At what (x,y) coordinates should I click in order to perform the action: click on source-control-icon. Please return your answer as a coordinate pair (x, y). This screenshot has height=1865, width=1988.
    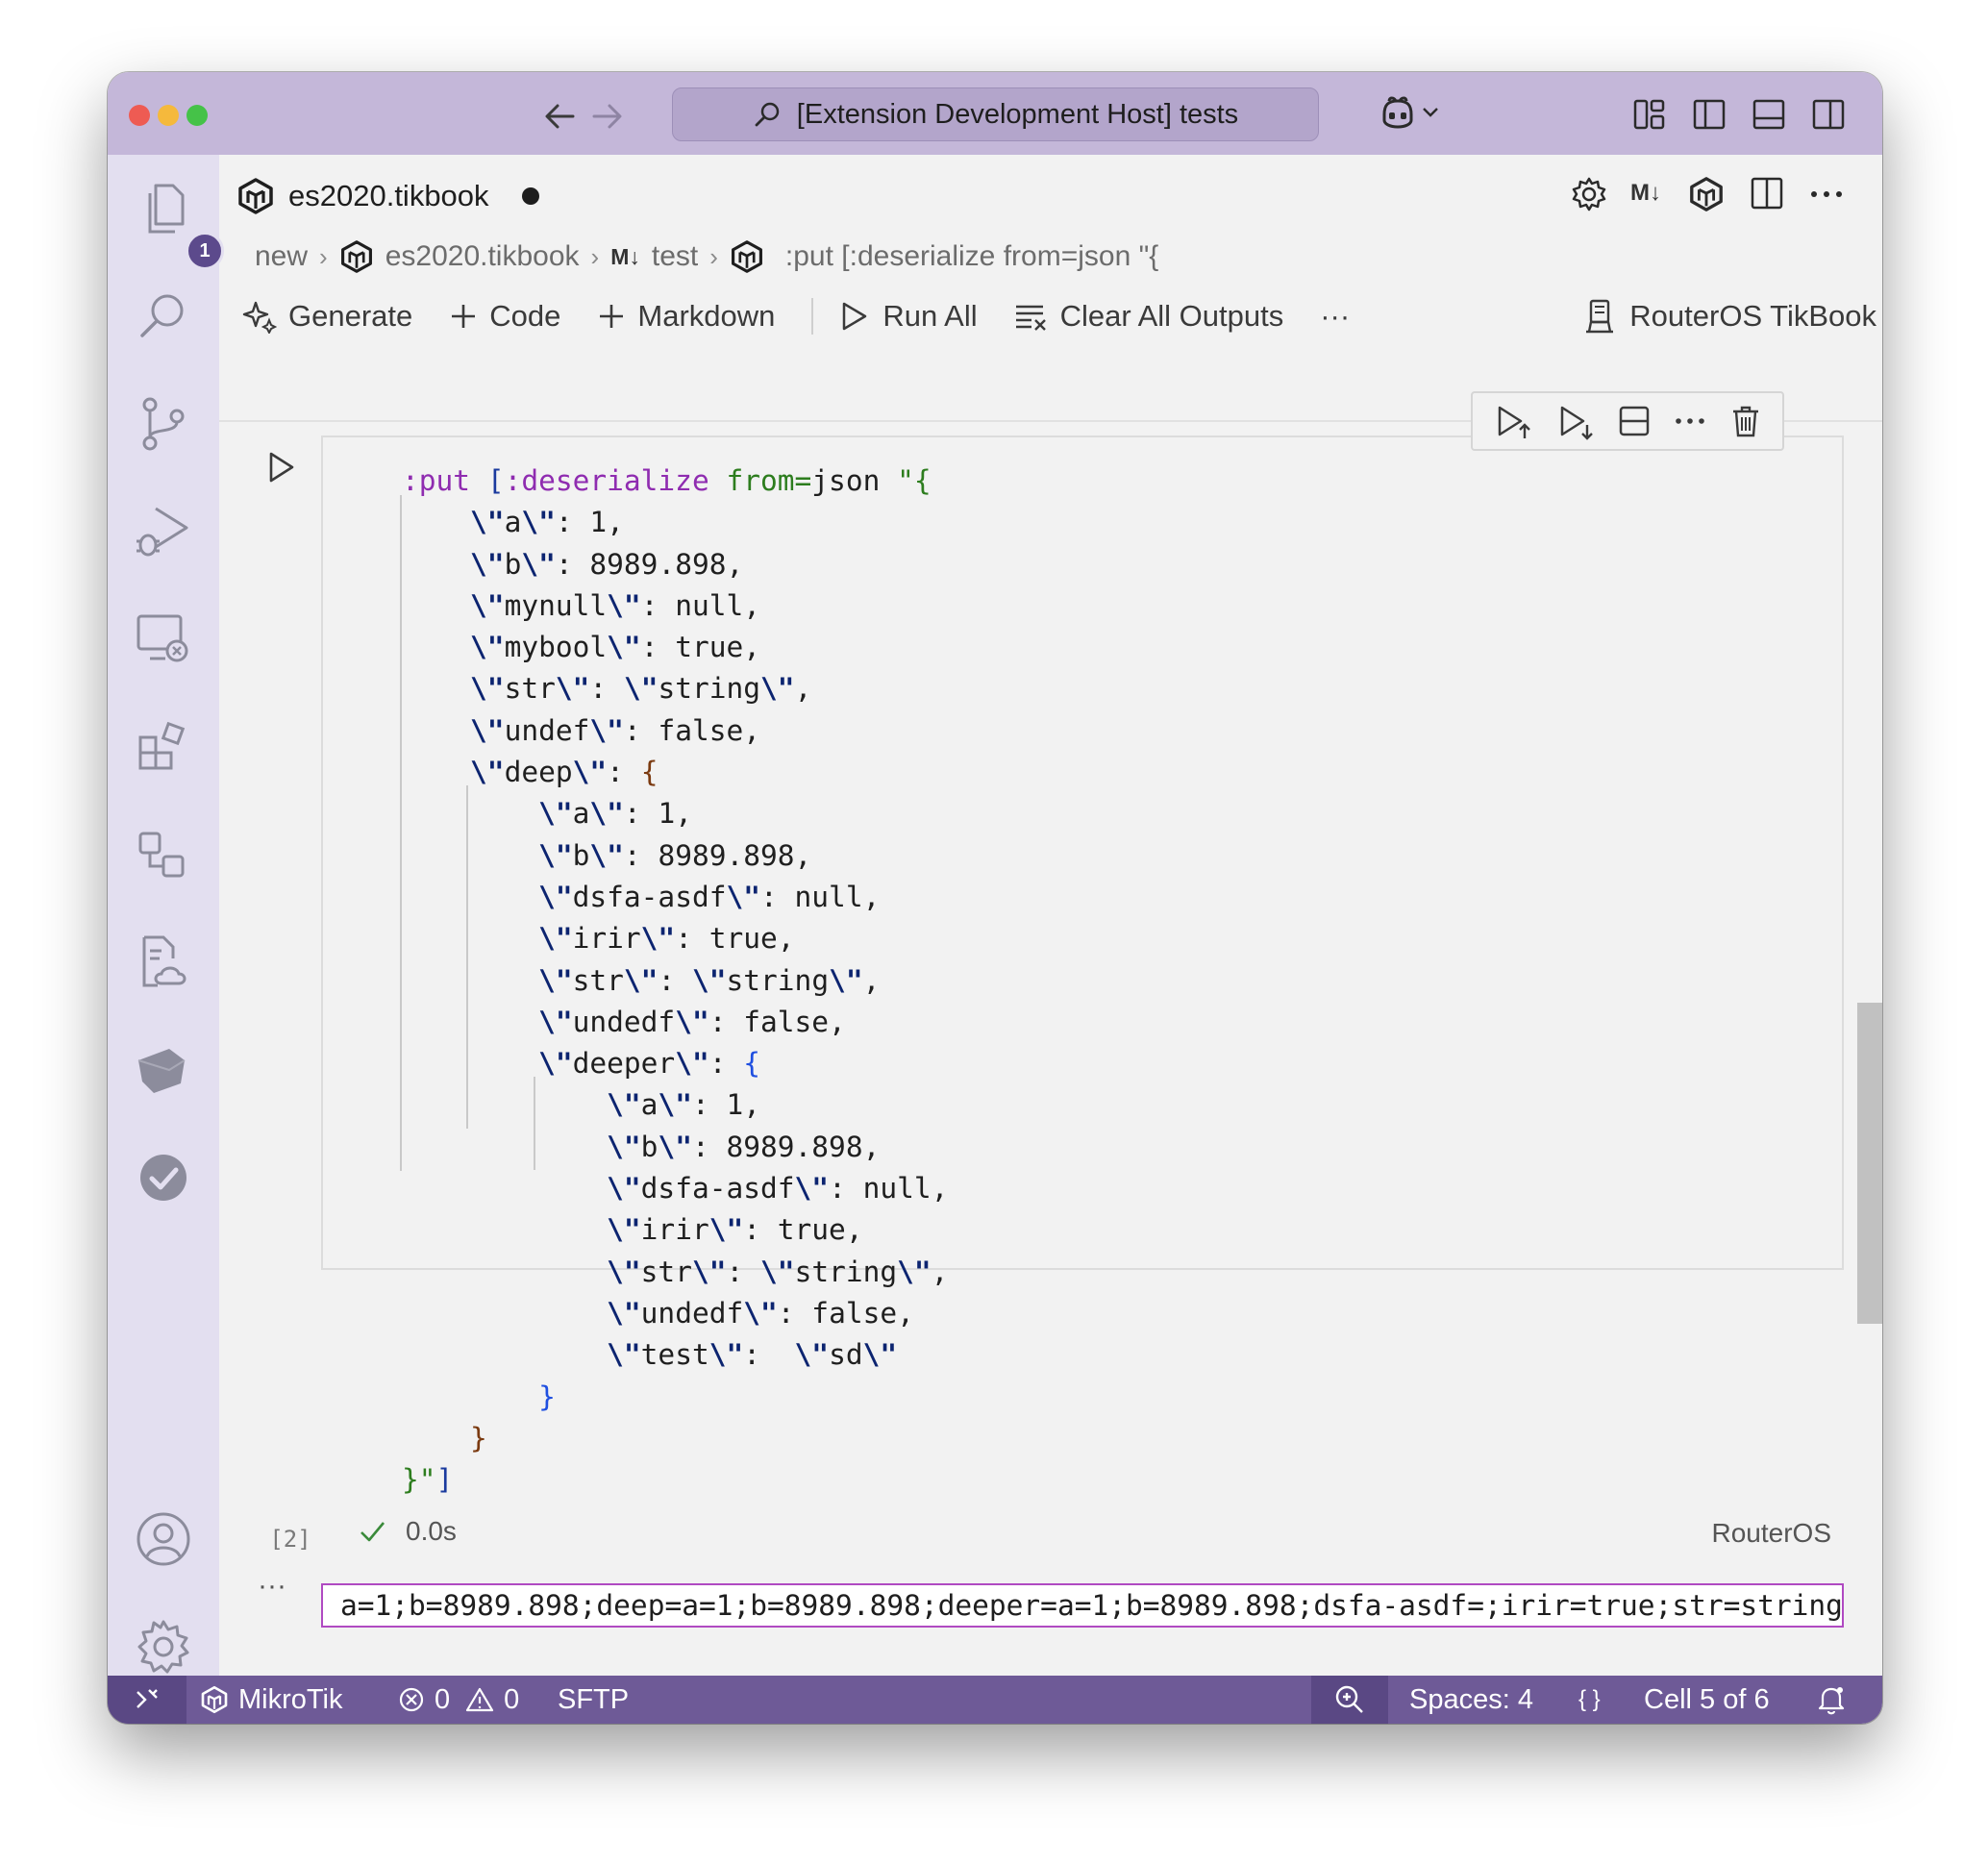
    Looking at the image, I should click on (163, 424).